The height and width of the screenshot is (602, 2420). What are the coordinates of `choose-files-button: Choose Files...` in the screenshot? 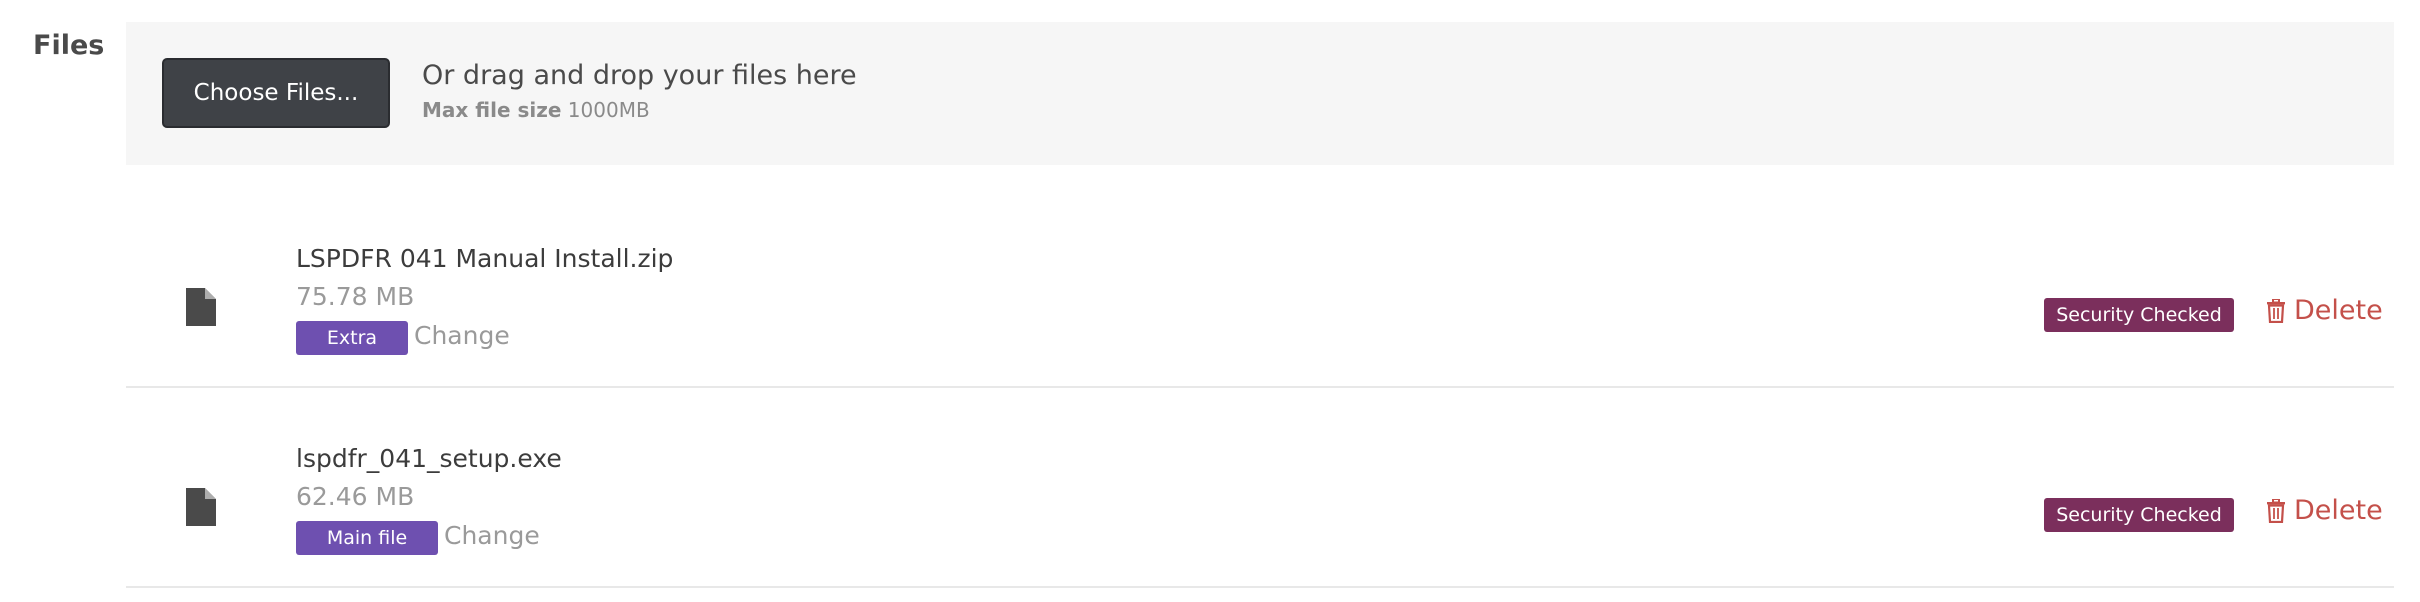 It's located at (276, 93).